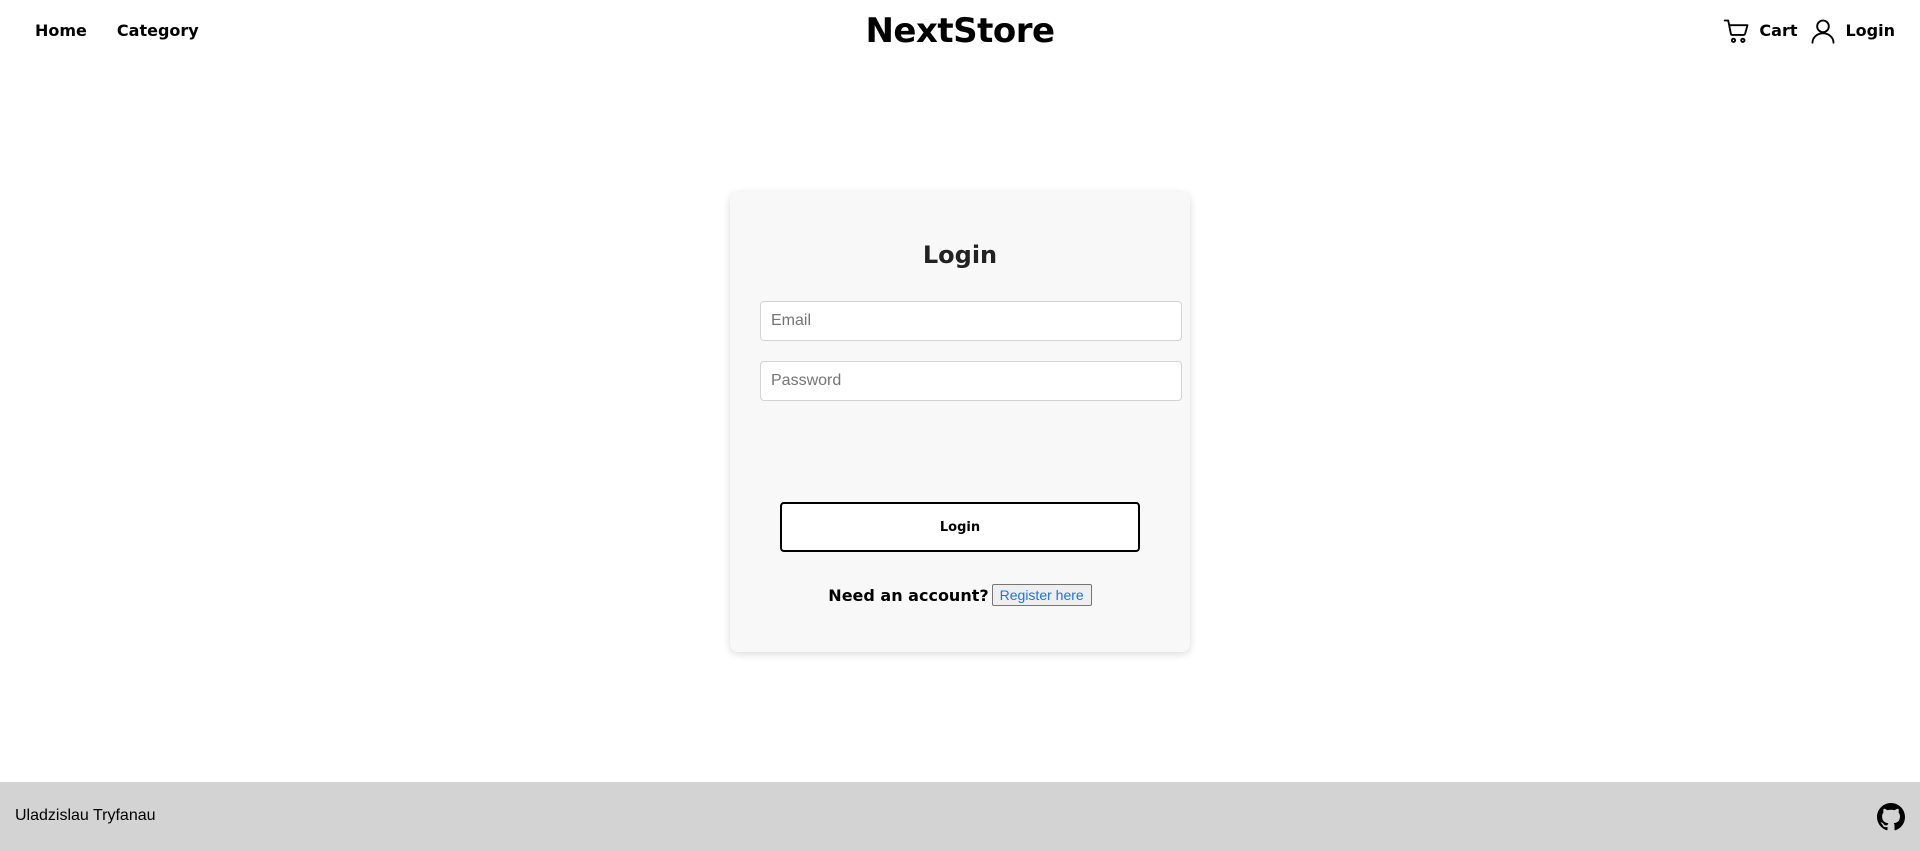 This screenshot has width=1920, height=851. I want to click on login-link: Login, so click(1852, 31).